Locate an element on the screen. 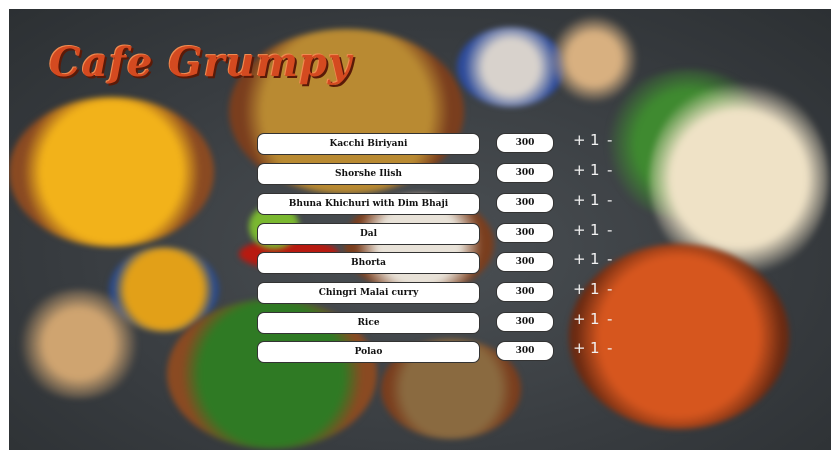 The width and height of the screenshot is (836, 450). dish-name-button: Bhorta is located at coordinates (368, 263).